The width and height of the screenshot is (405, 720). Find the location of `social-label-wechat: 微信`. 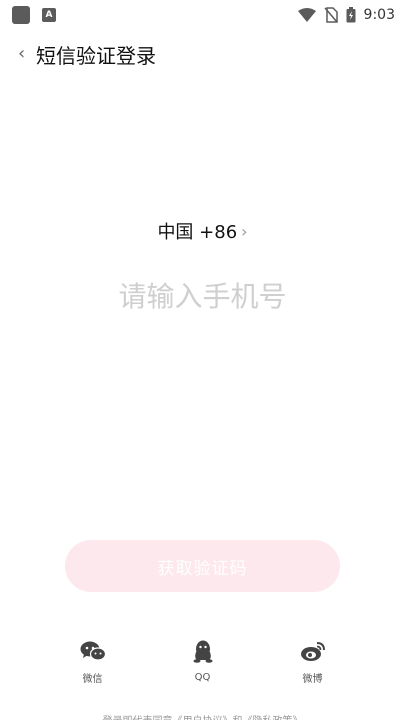

social-label-wechat: 微信 is located at coordinates (92, 679).